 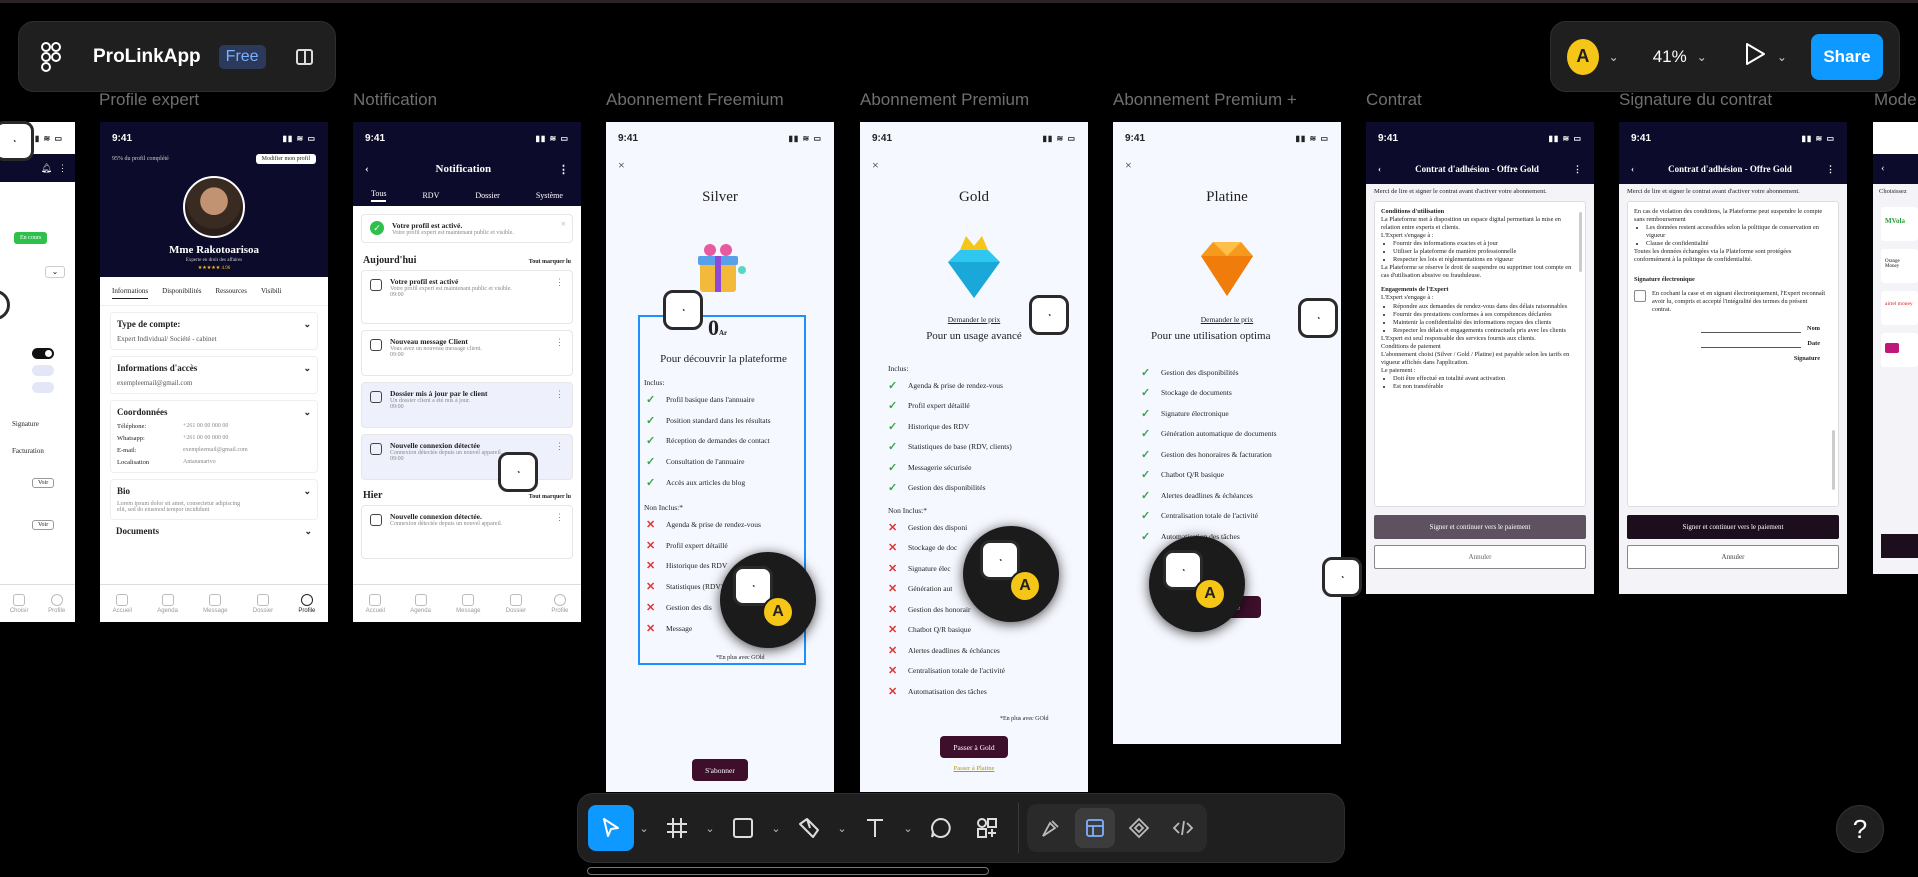 I want to click on user-avatar: A, so click(x=1583, y=56).